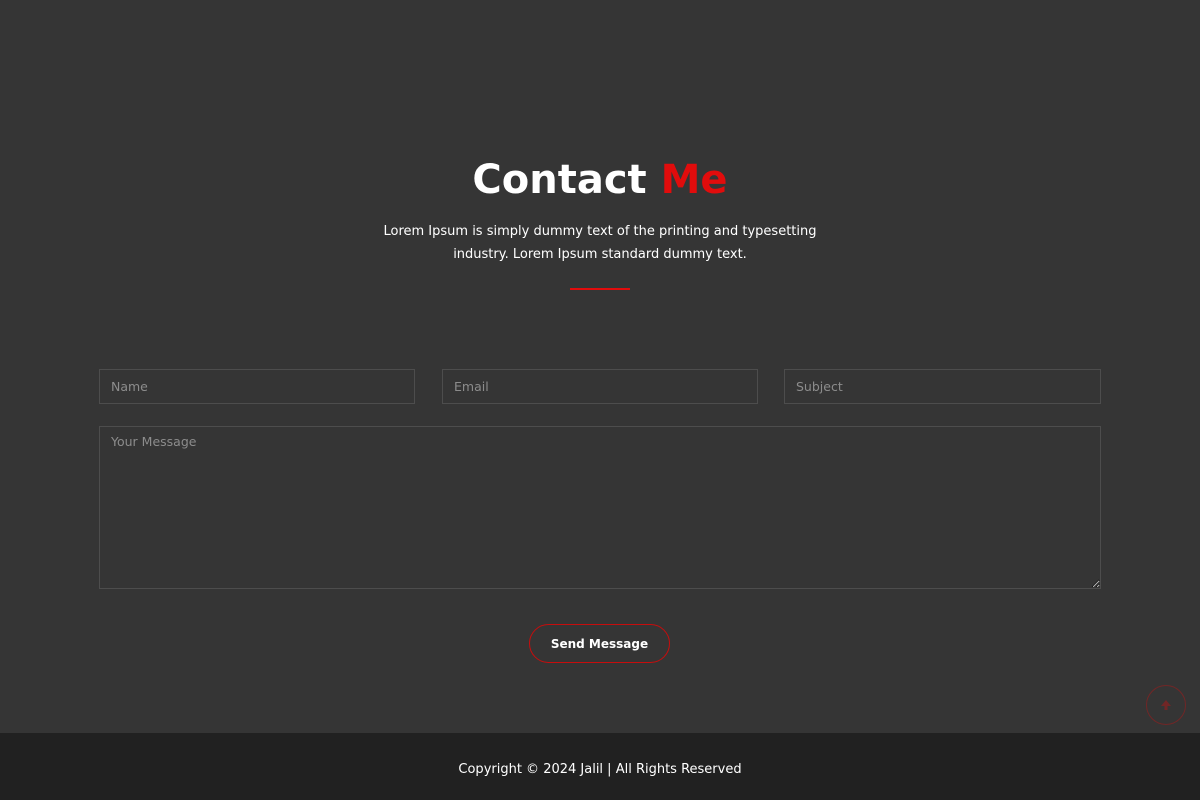 The image size is (1200, 800). I want to click on title-accent: Me, so click(694, 180).